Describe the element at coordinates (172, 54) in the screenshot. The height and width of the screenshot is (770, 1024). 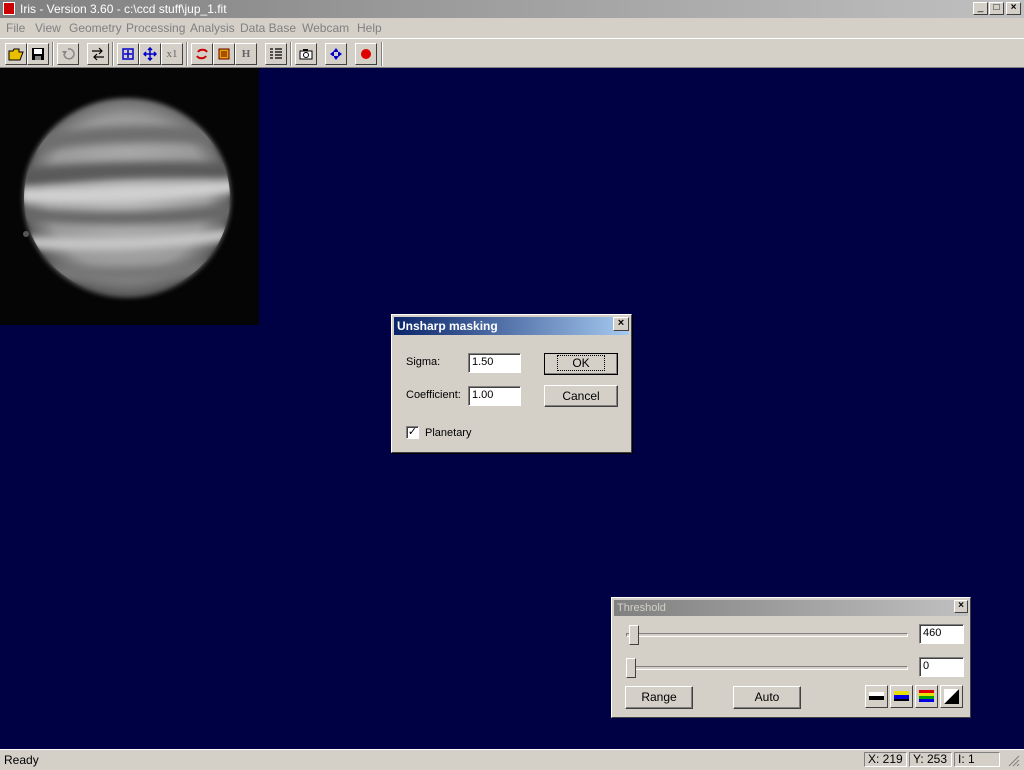
I see `zoom-x1-button: x1` at that location.